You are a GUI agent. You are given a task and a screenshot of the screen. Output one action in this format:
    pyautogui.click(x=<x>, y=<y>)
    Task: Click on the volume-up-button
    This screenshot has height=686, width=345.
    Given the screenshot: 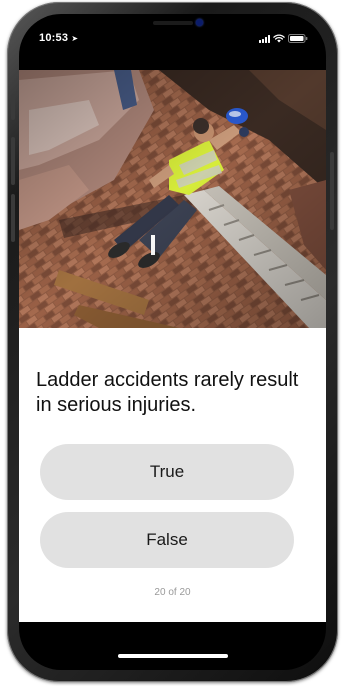 What is the action you would take?
    pyautogui.click(x=13, y=161)
    